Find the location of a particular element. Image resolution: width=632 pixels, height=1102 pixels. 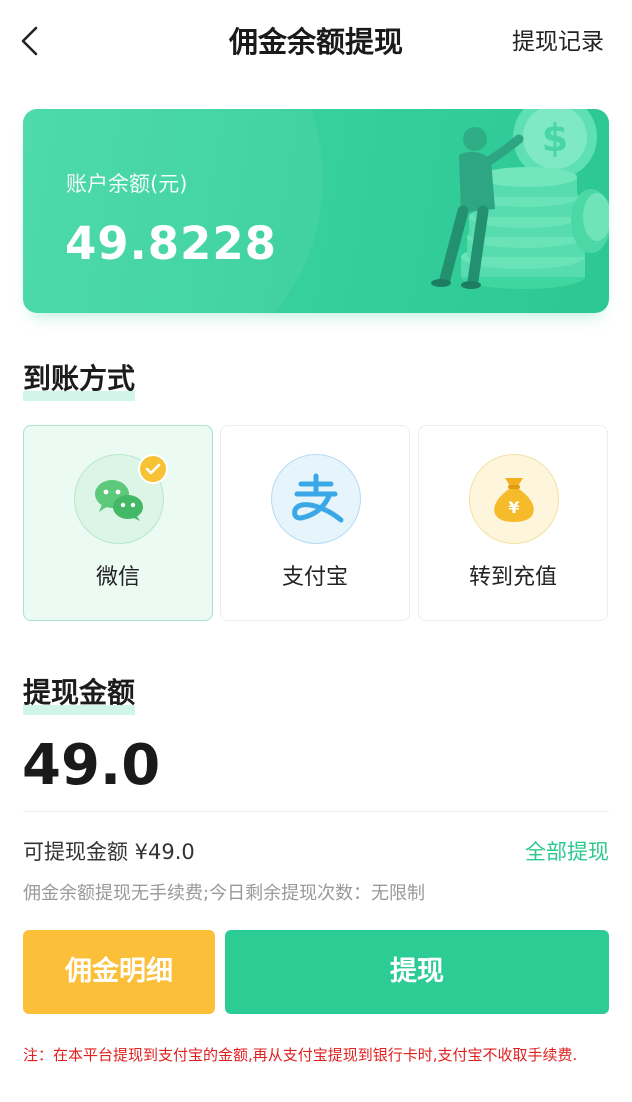

available-amount-row: 可提现金额 ¥49.0 全部提现 is located at coordinates (316, 852).